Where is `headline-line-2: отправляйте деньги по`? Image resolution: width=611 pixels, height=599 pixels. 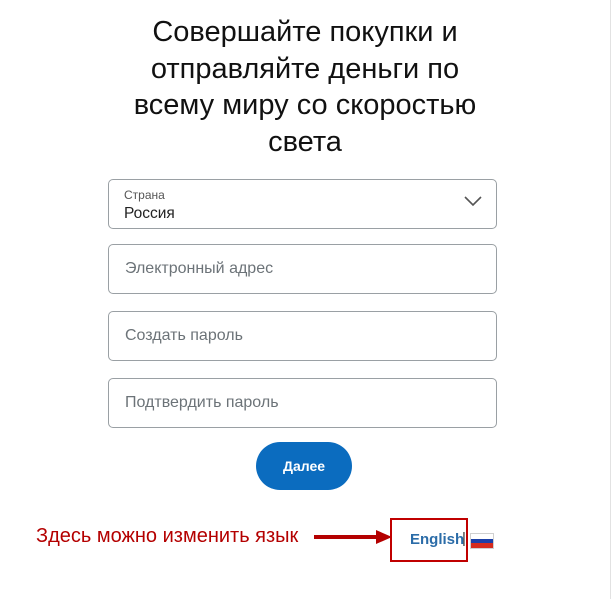 headline-line-2: отправляйте деньги по is located at coordinates (305, 68).